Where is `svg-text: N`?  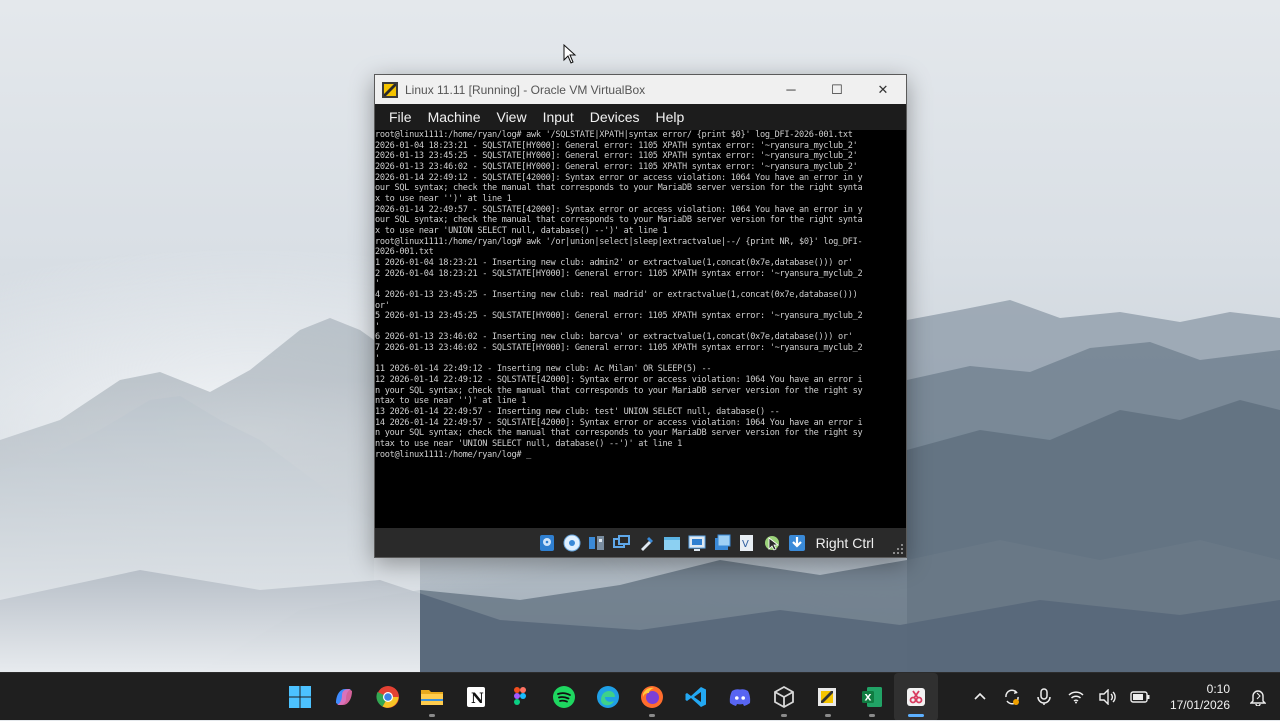 svg-text: N is located at coordinates (477, 699).